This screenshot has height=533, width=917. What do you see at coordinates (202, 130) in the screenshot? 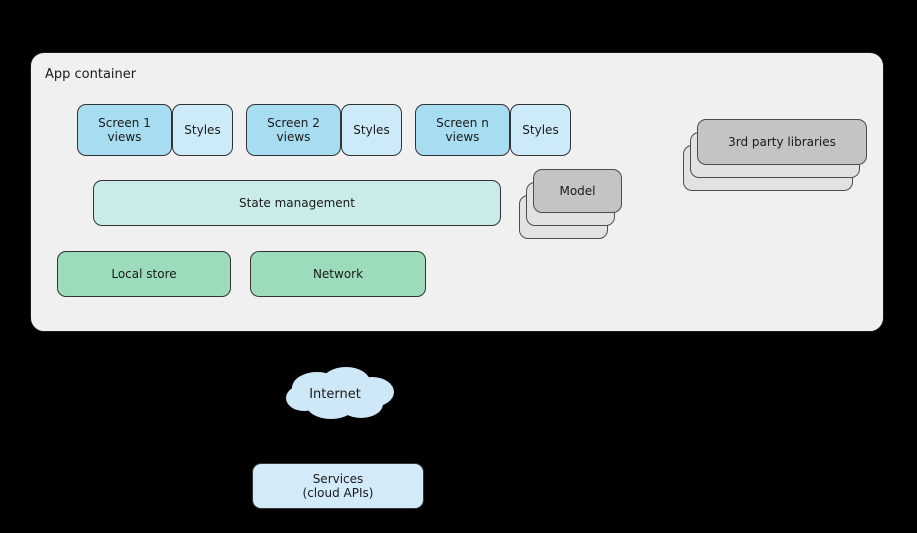
I see `node-screen1-styles: Styles` at bounding box center [202, 130].